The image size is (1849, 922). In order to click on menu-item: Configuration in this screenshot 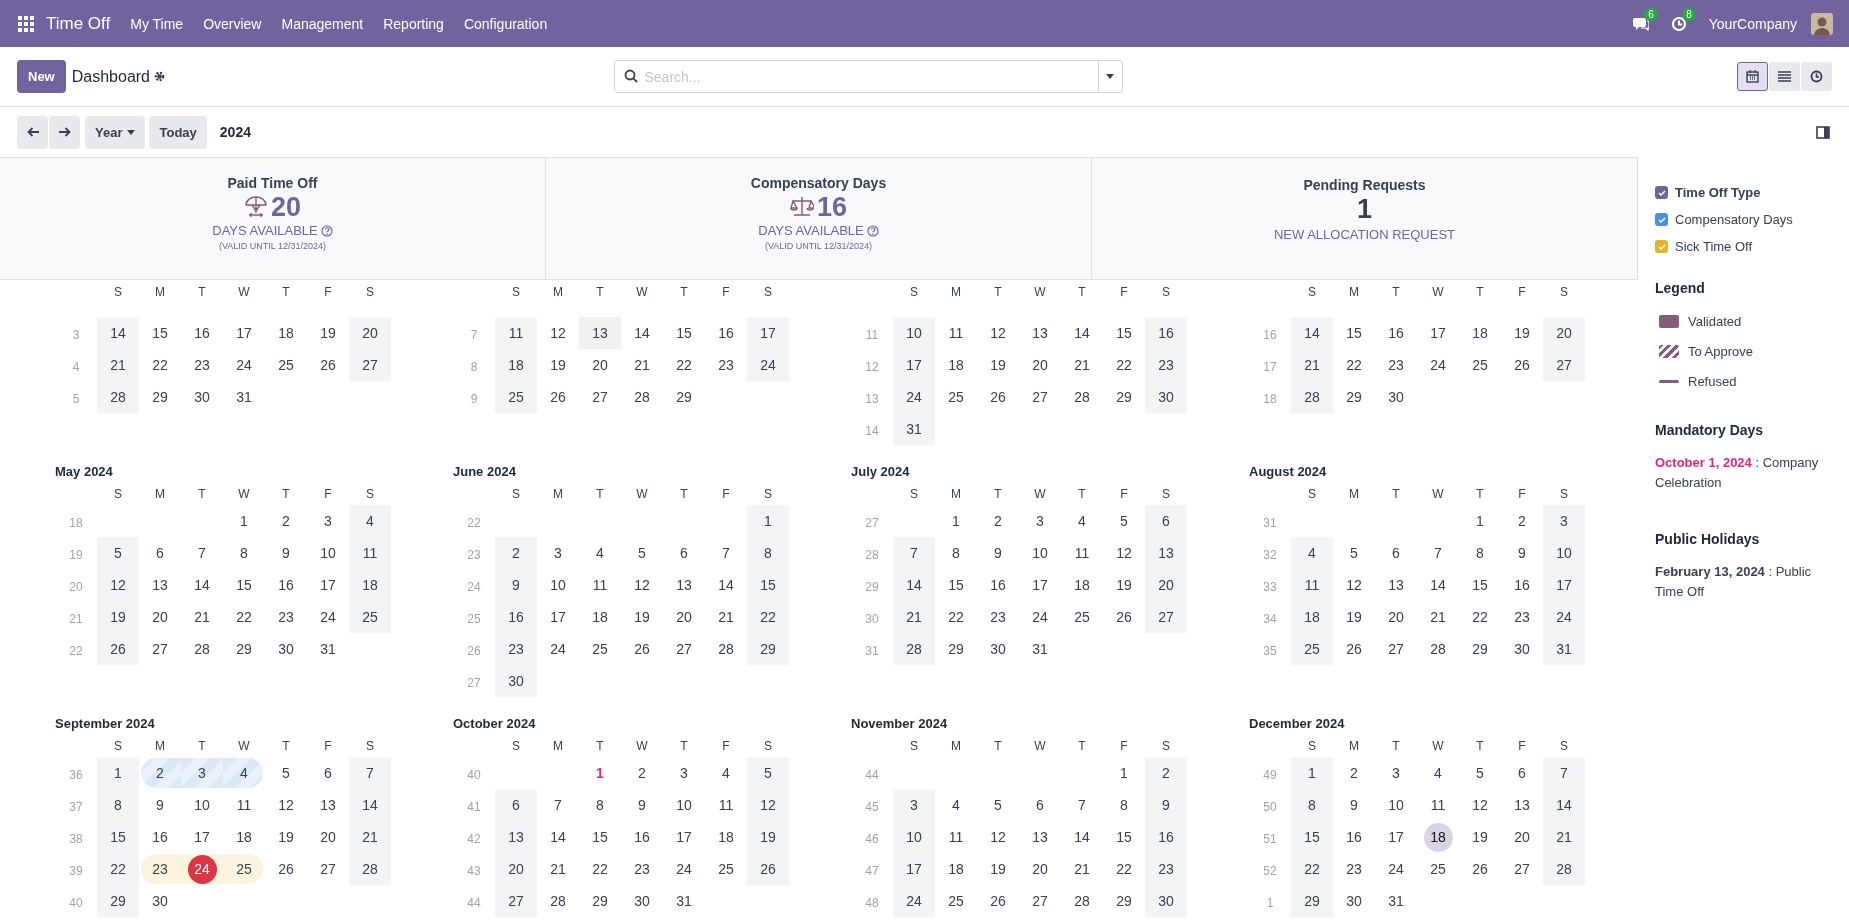, I will do `click(505, 23)`.